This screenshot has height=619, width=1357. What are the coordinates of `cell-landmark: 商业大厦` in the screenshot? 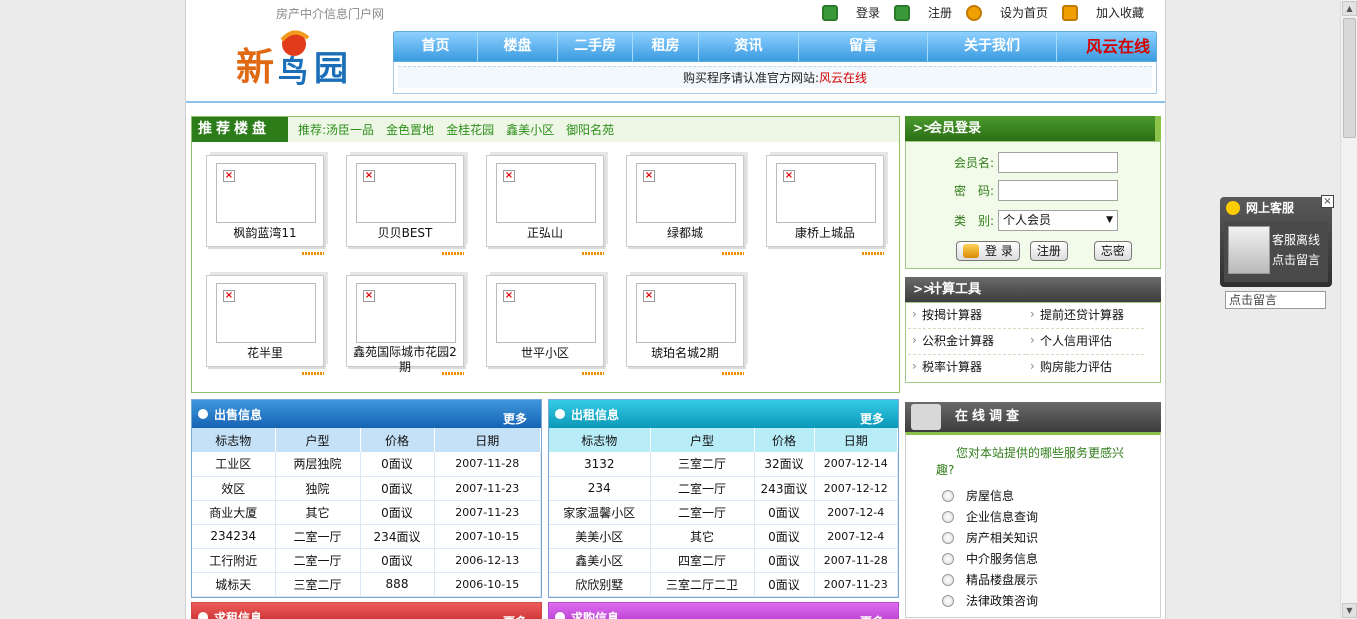 It's located at (234, 512).